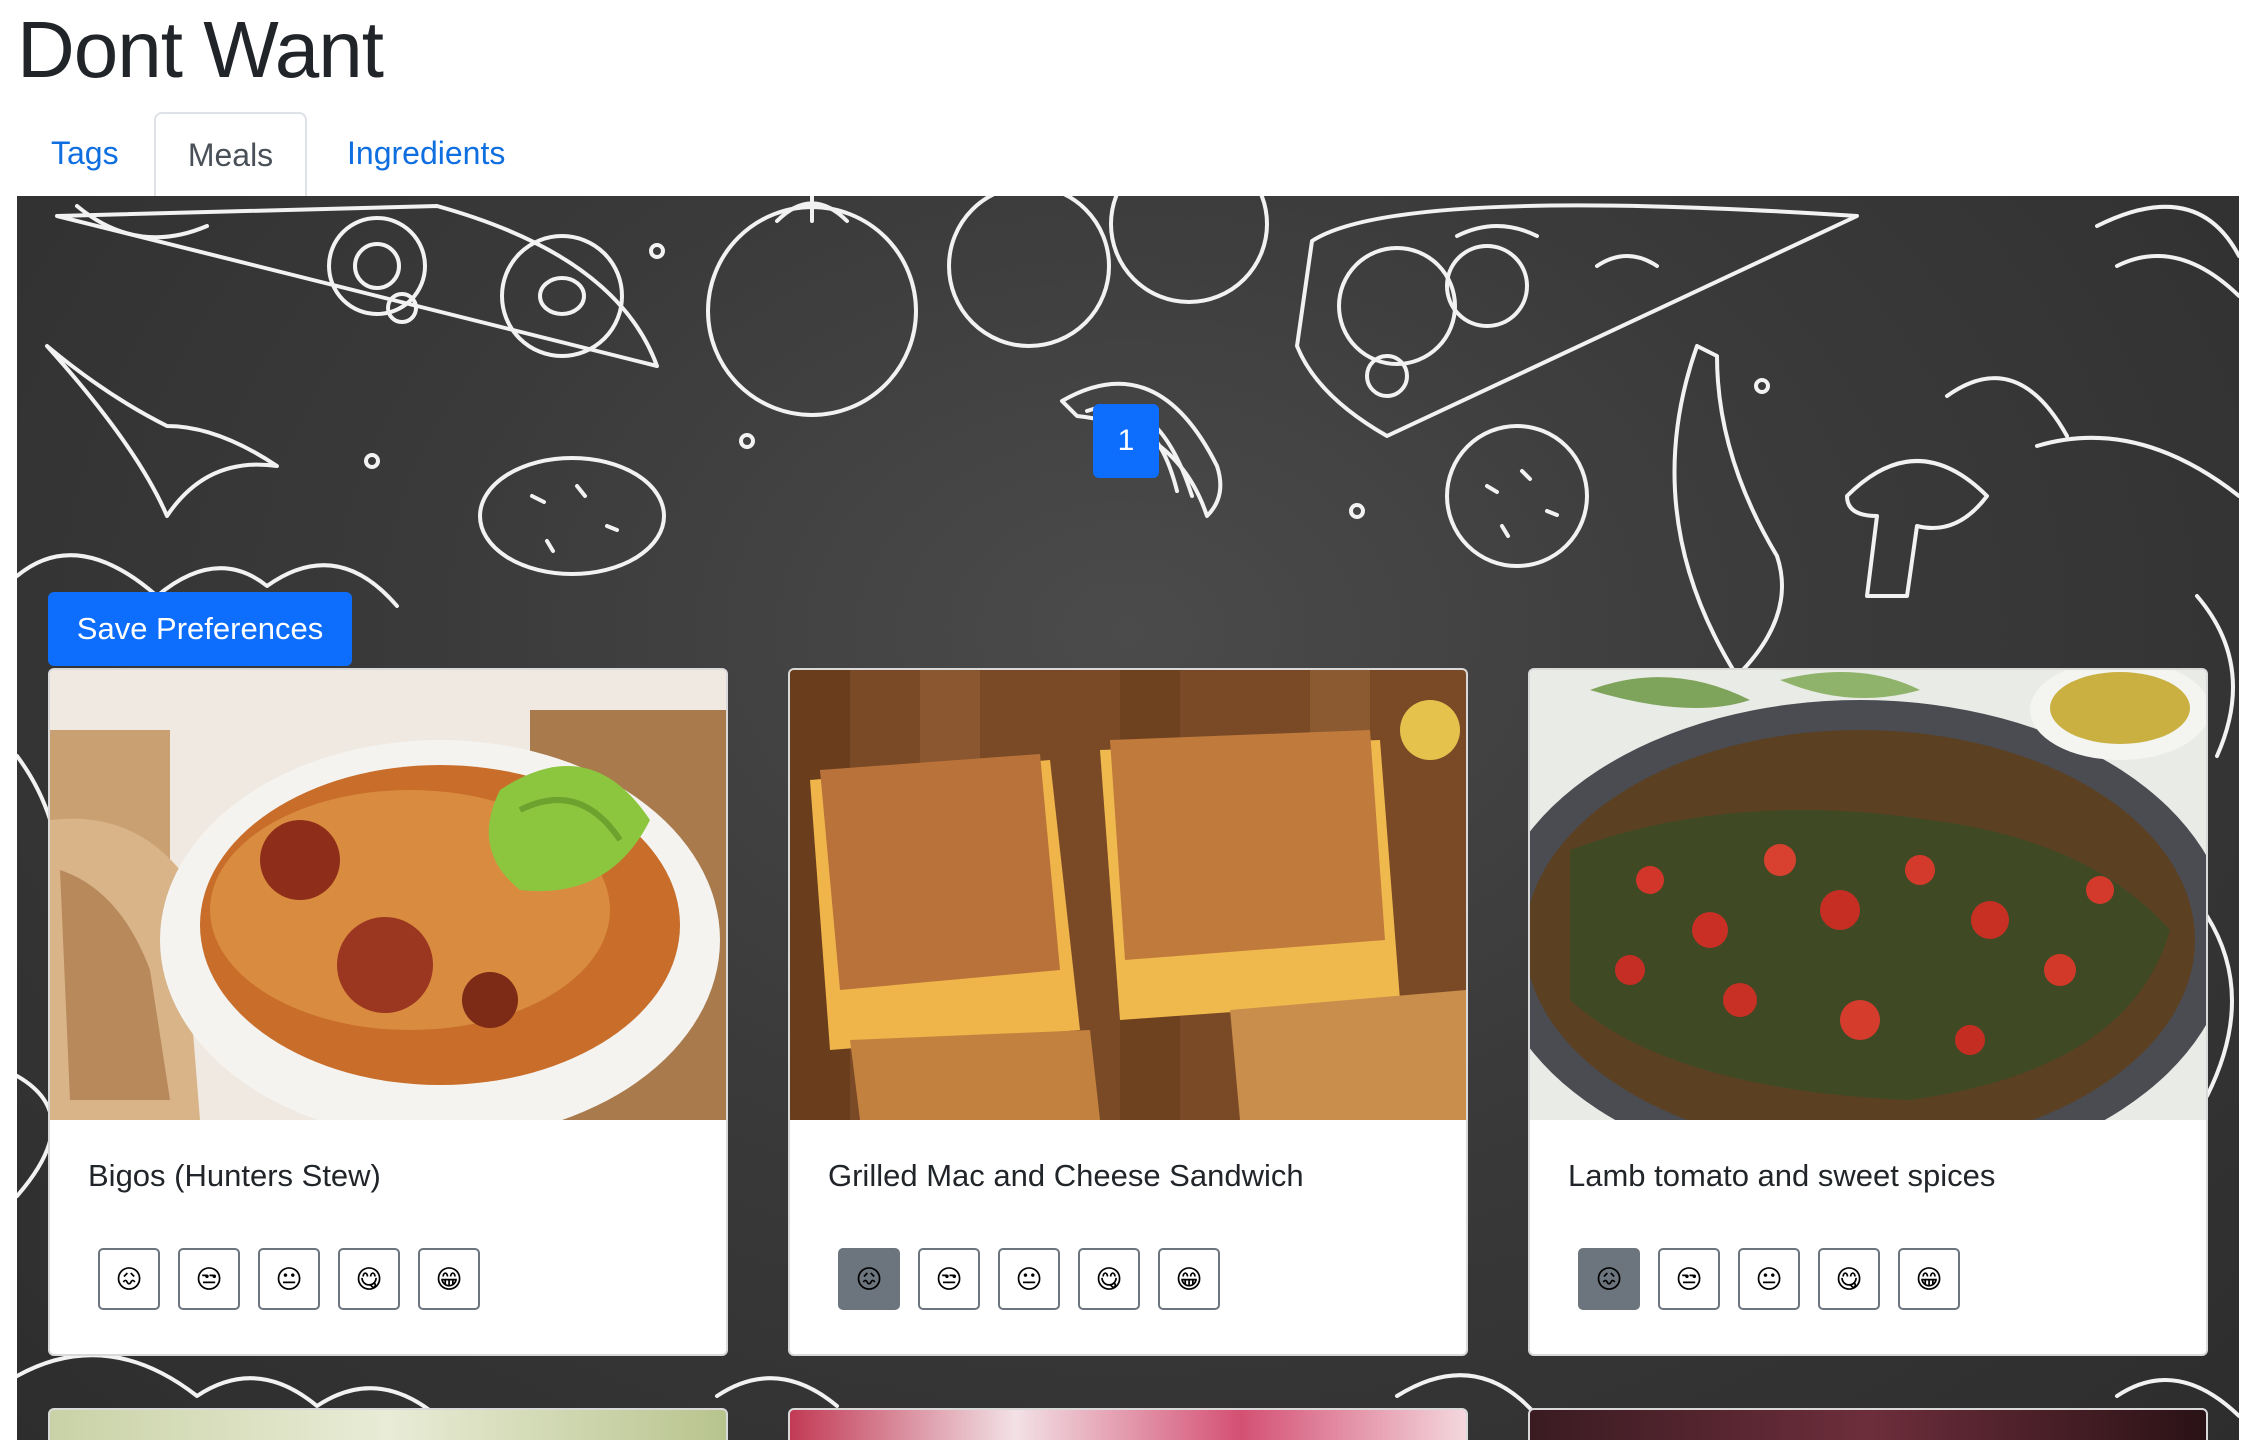  I want to click on save-preferences-button: Save Preferences, so click(200, 629).